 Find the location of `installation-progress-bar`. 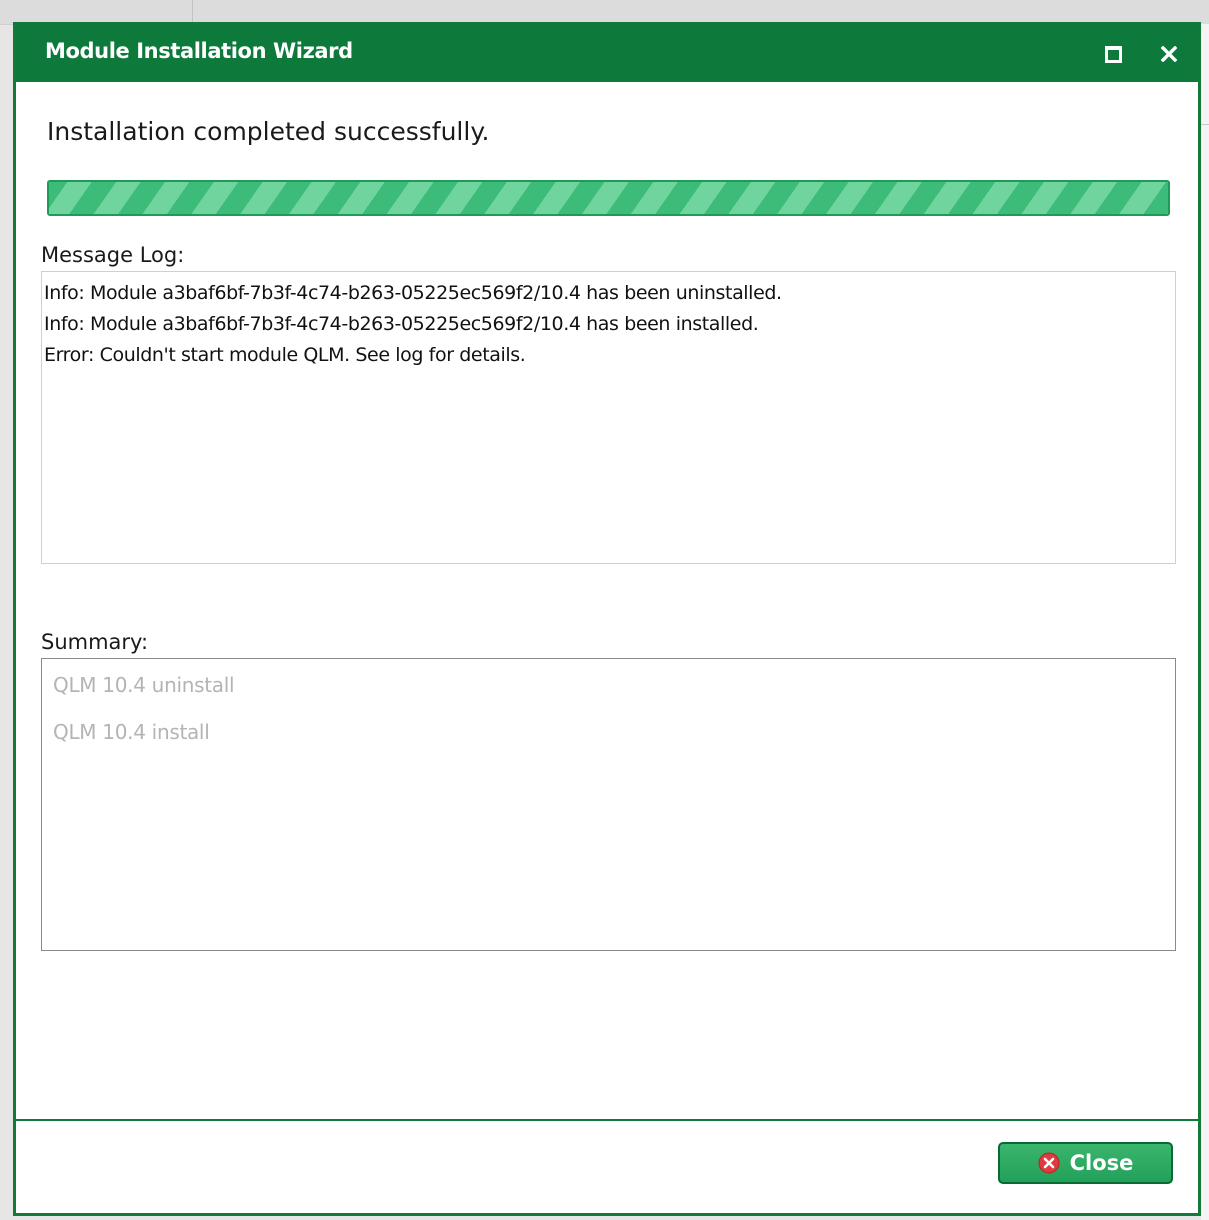

installation-progress-bar is located at coordinates (608, 198).